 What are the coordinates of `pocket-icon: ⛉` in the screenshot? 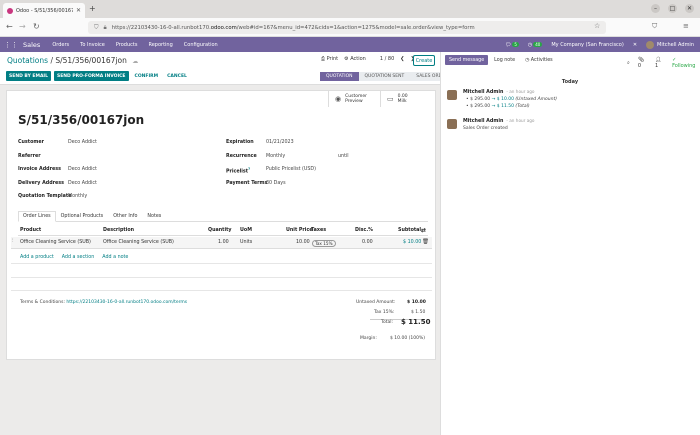 It's located at (654, 26).